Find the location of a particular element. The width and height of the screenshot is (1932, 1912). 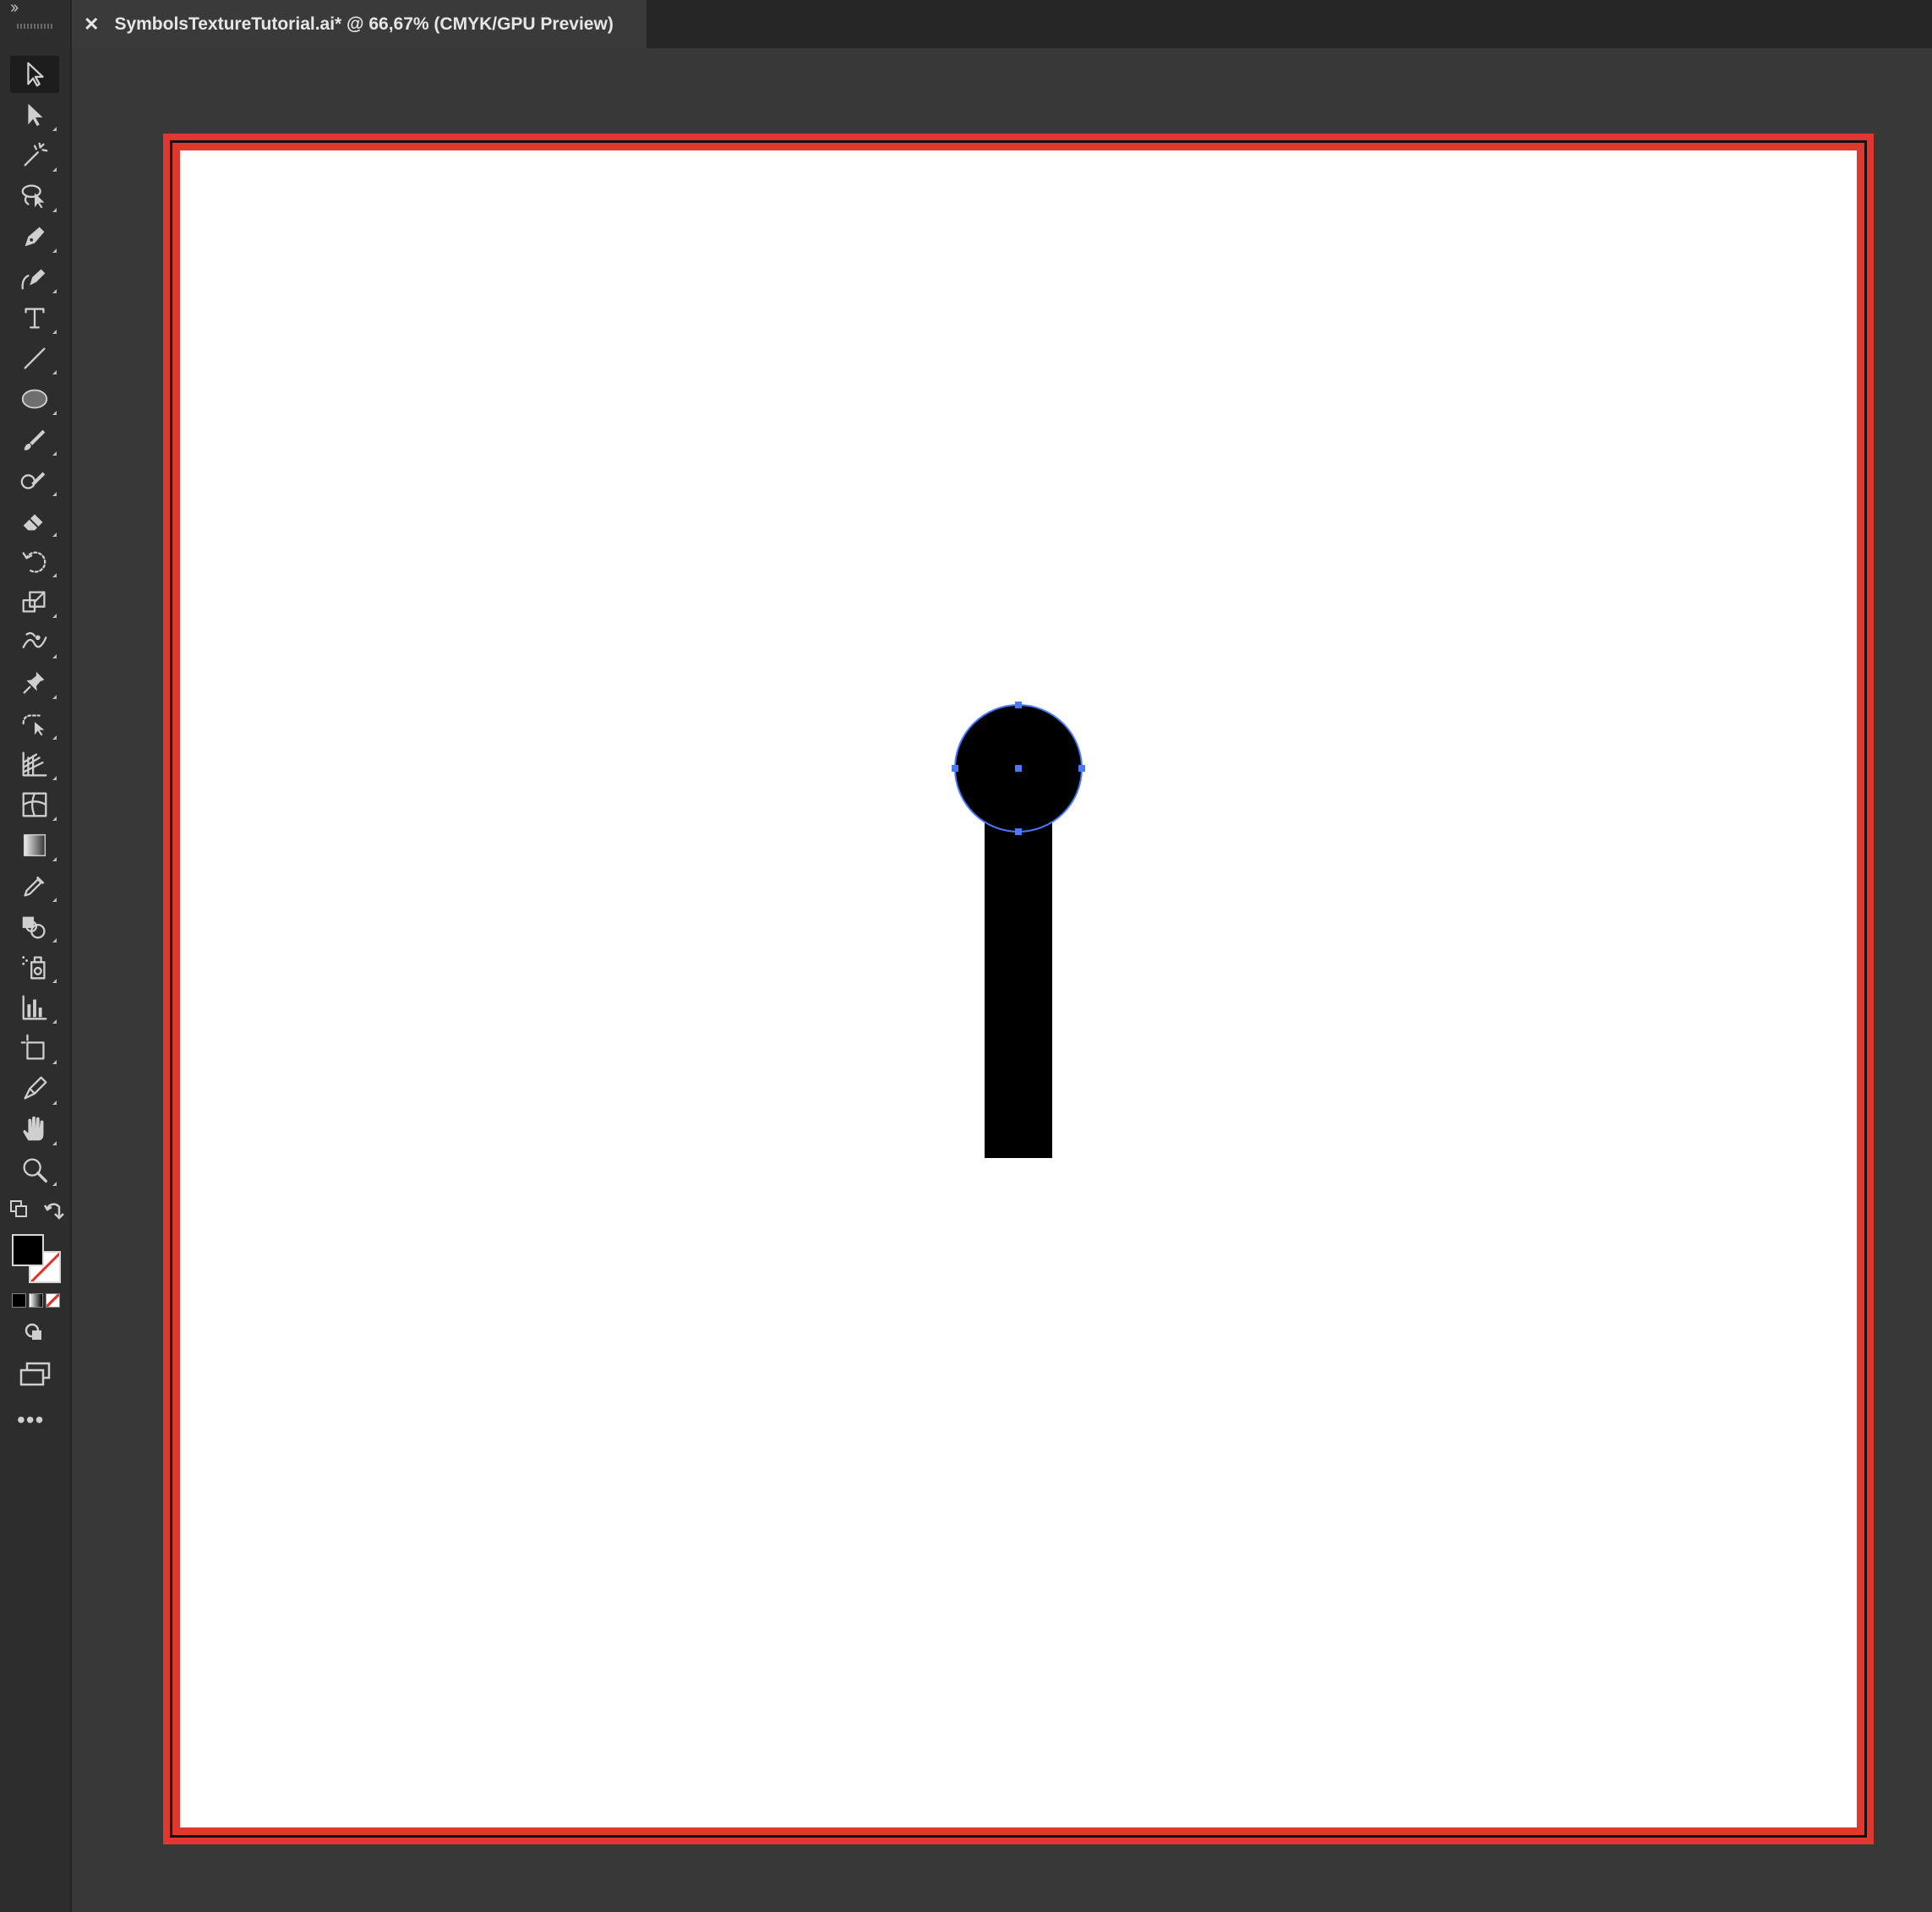

draw-mode-icon is located at coordinates (34, 1333).